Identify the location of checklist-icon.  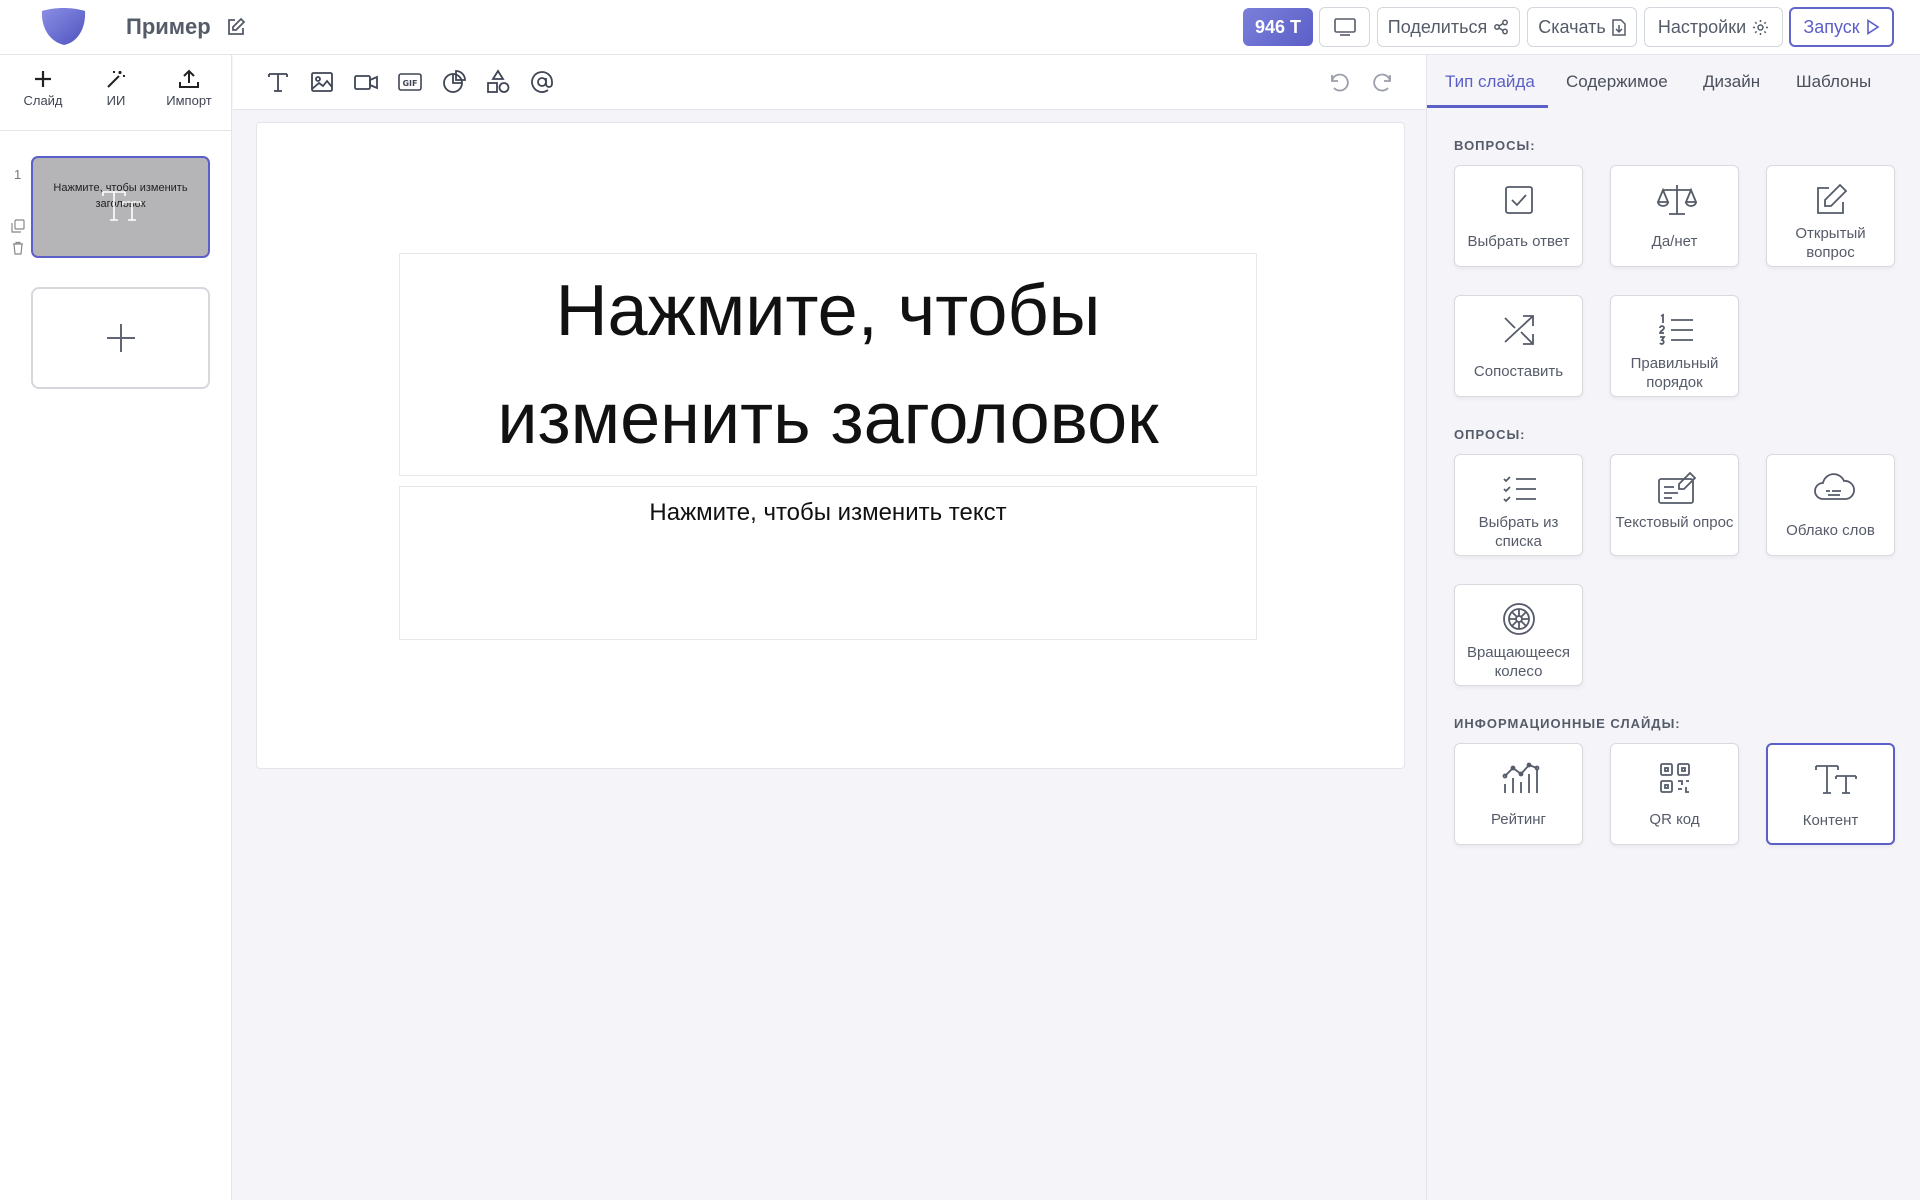
(1519, 489).